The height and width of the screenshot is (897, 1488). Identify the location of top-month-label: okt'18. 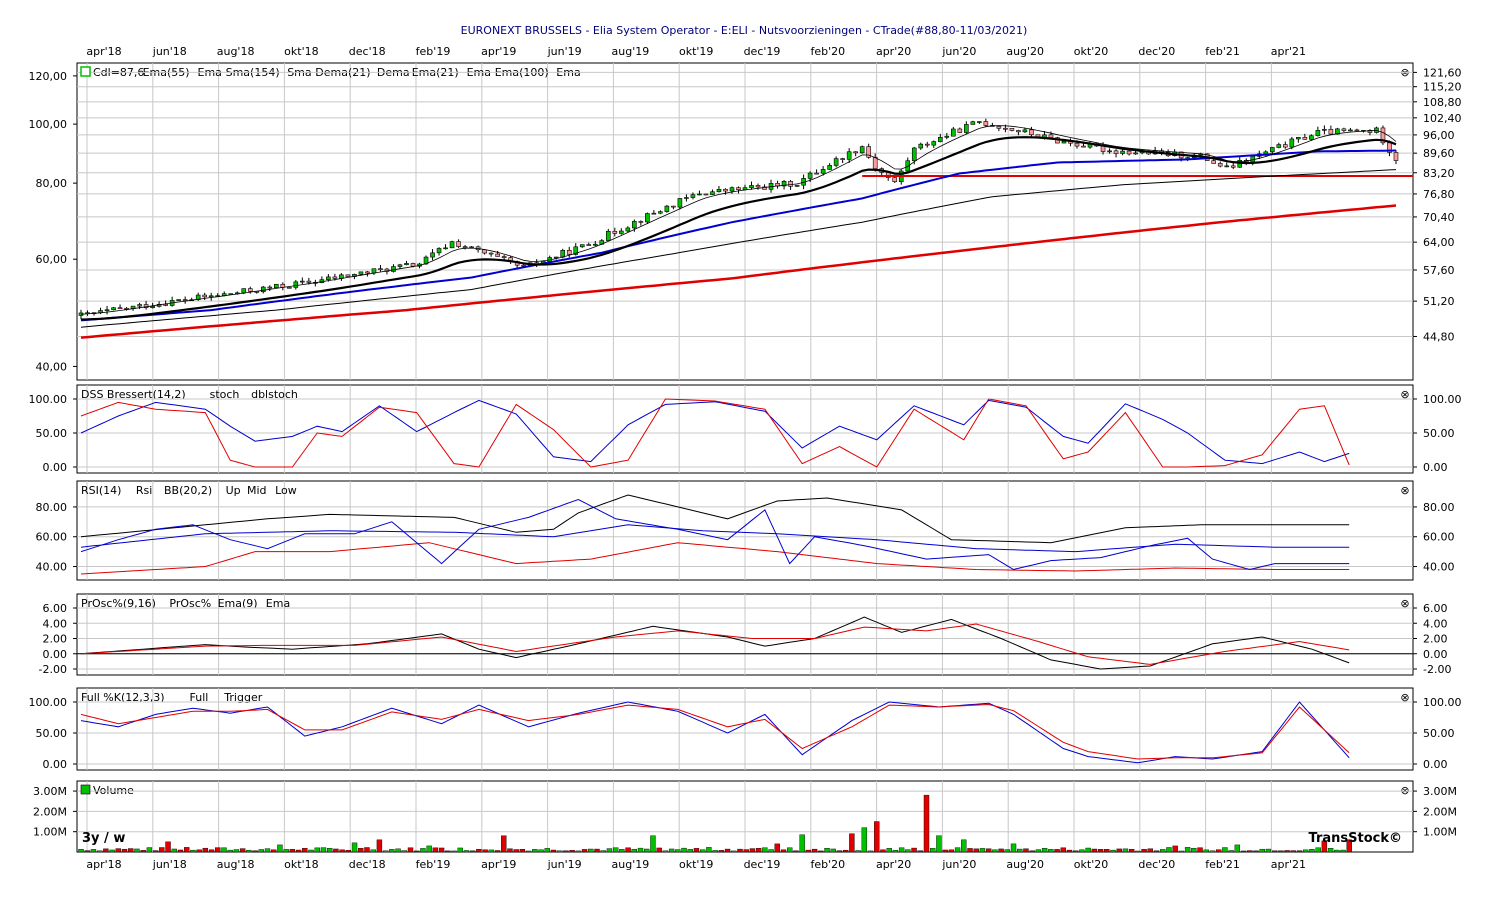
(301, 51).